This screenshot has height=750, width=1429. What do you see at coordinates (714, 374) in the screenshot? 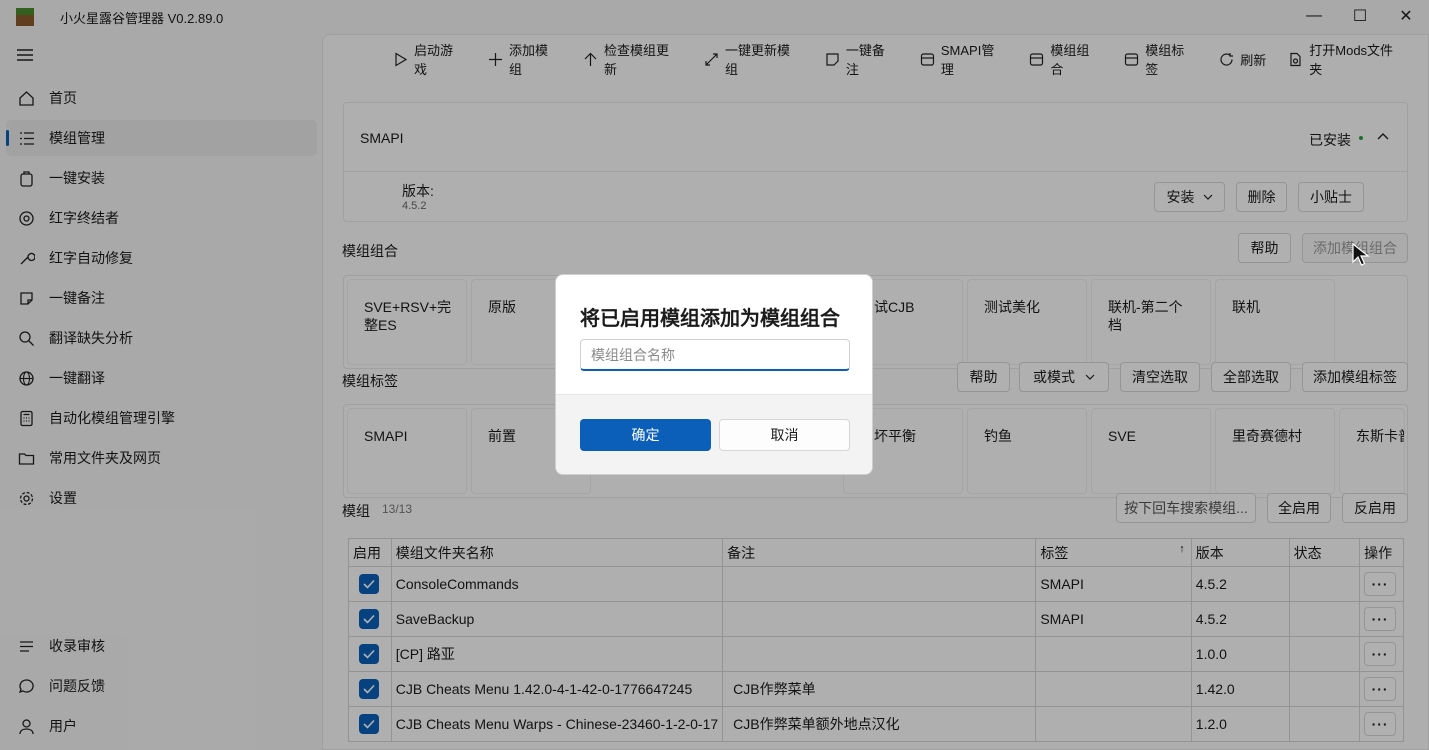
I see `add-combo-dialog: 将已启用模组添加为模组组合 确定 取消` at bounding box center [714, 374].